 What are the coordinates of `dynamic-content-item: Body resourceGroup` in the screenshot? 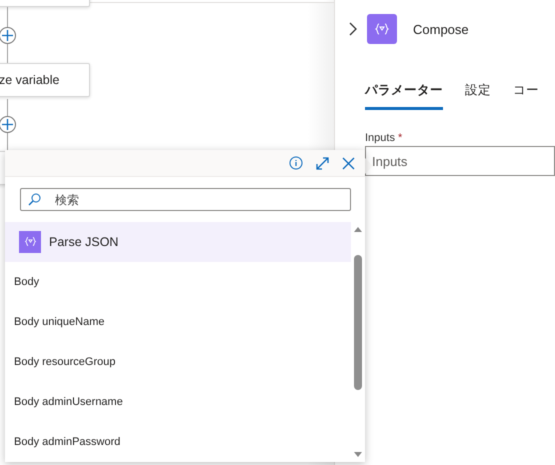 It's located at (178, 362).